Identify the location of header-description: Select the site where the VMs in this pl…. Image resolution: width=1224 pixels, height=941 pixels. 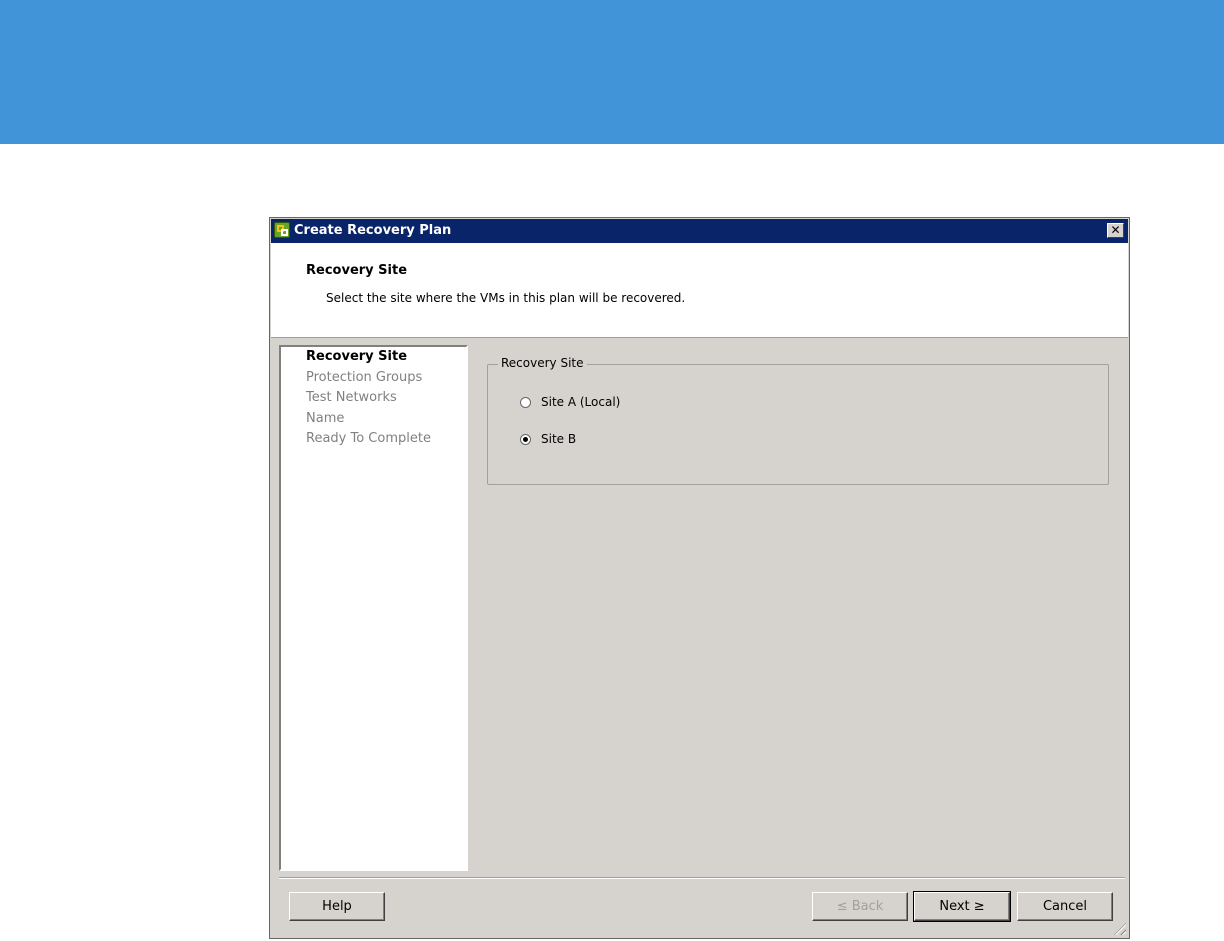
(506, 298).